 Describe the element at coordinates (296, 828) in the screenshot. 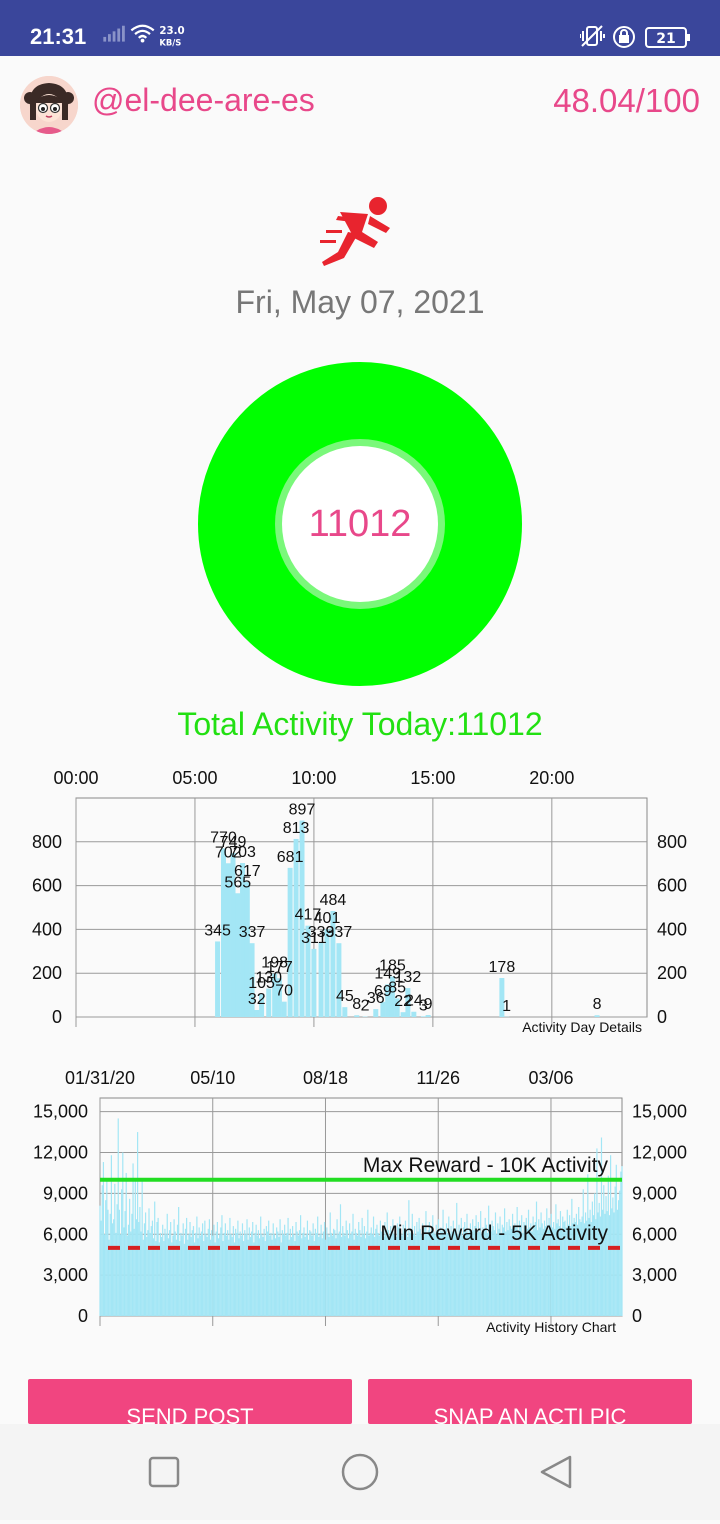

I see `day-bar-label: 813` at that location.